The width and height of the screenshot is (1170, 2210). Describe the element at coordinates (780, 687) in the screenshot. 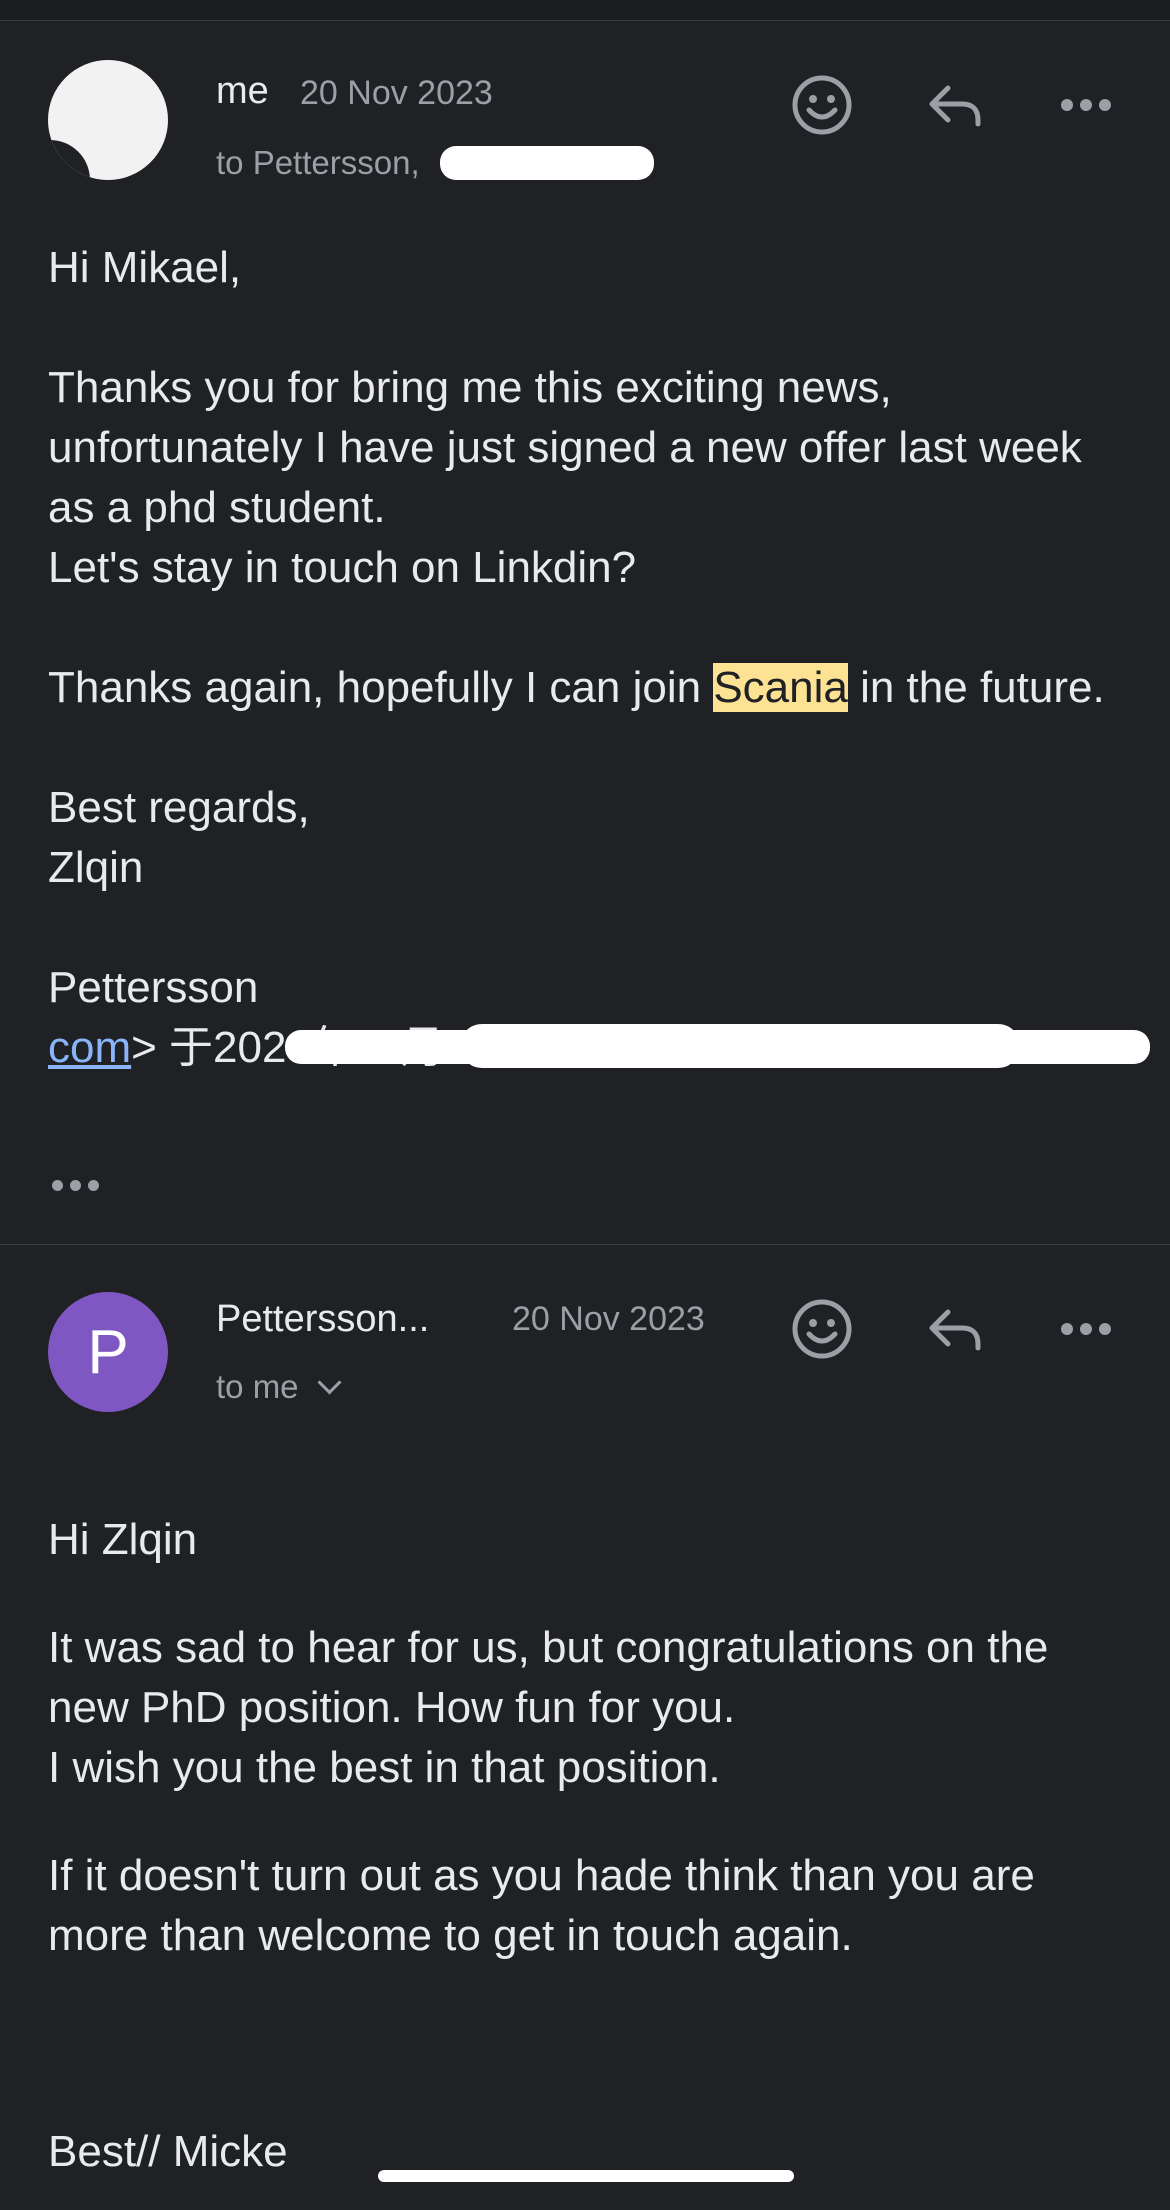

I see `search-highlight: Scania` at that location.